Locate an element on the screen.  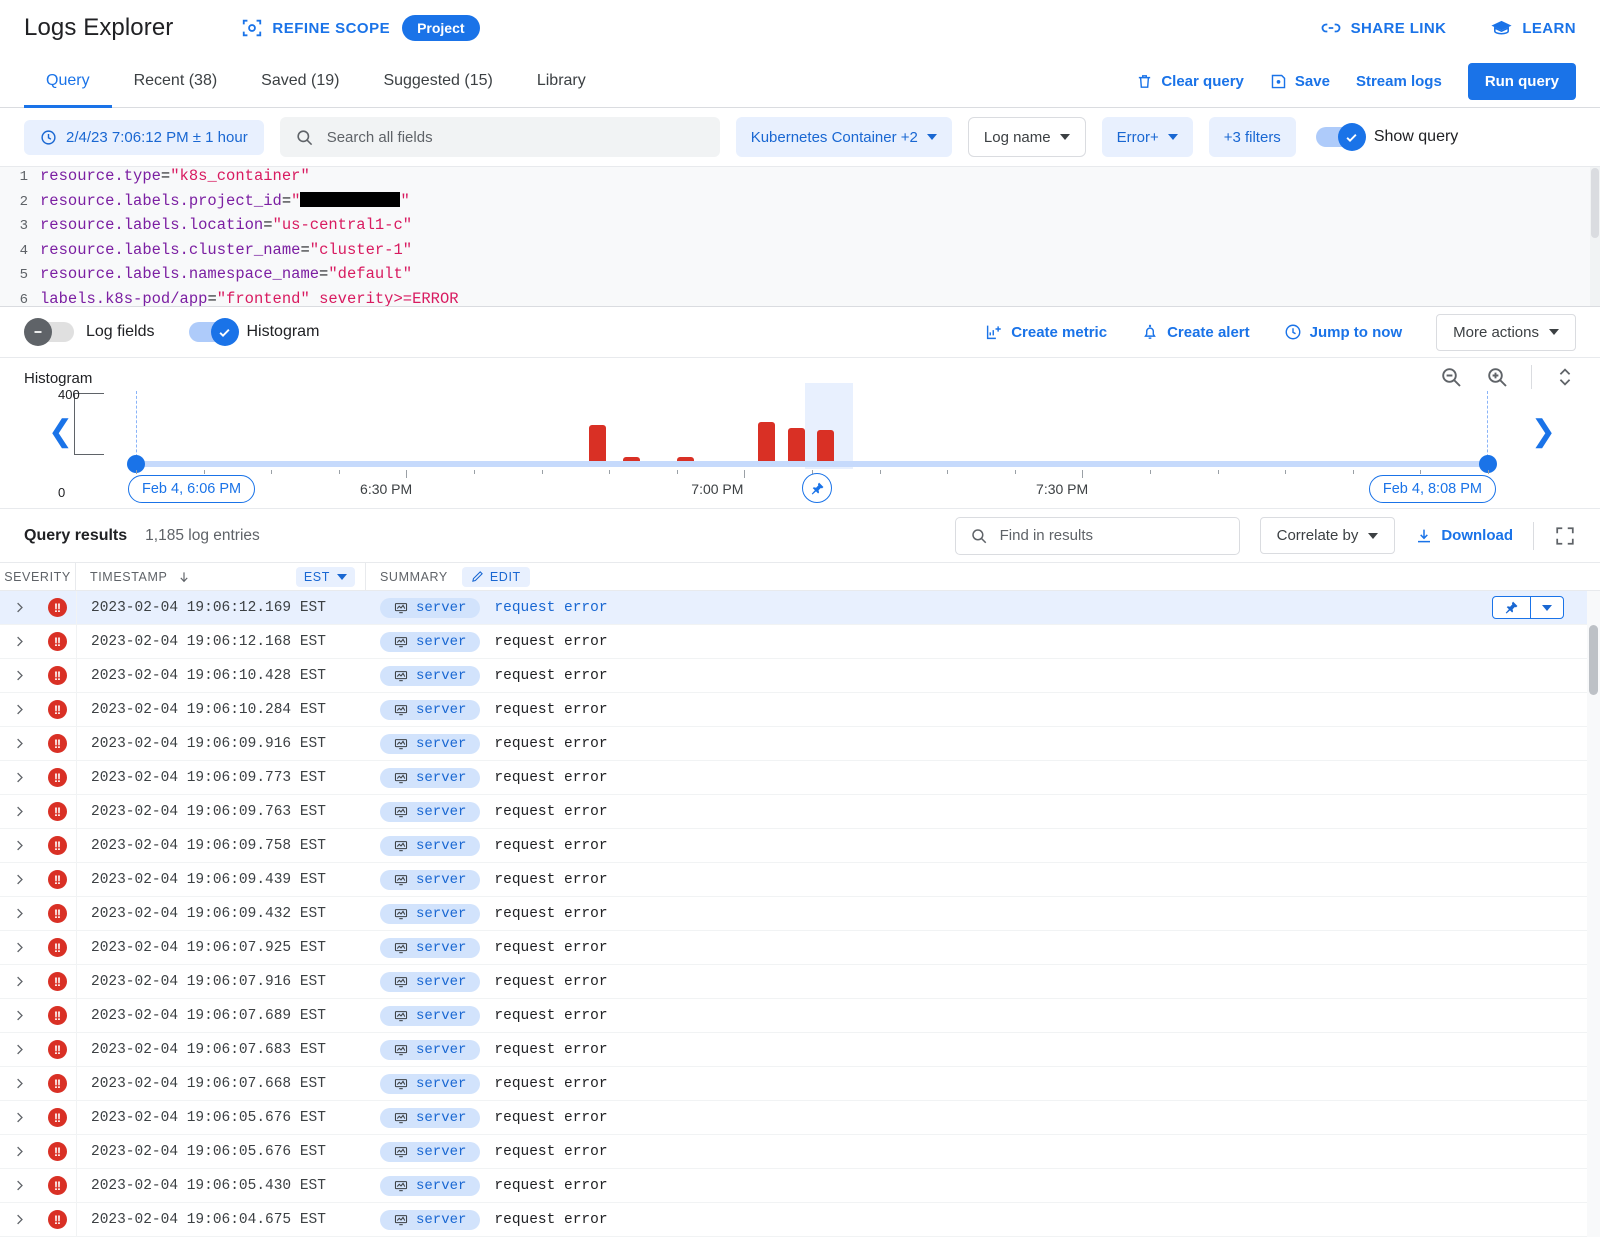
histogram-plot-area is located at coordinates (812, 426).